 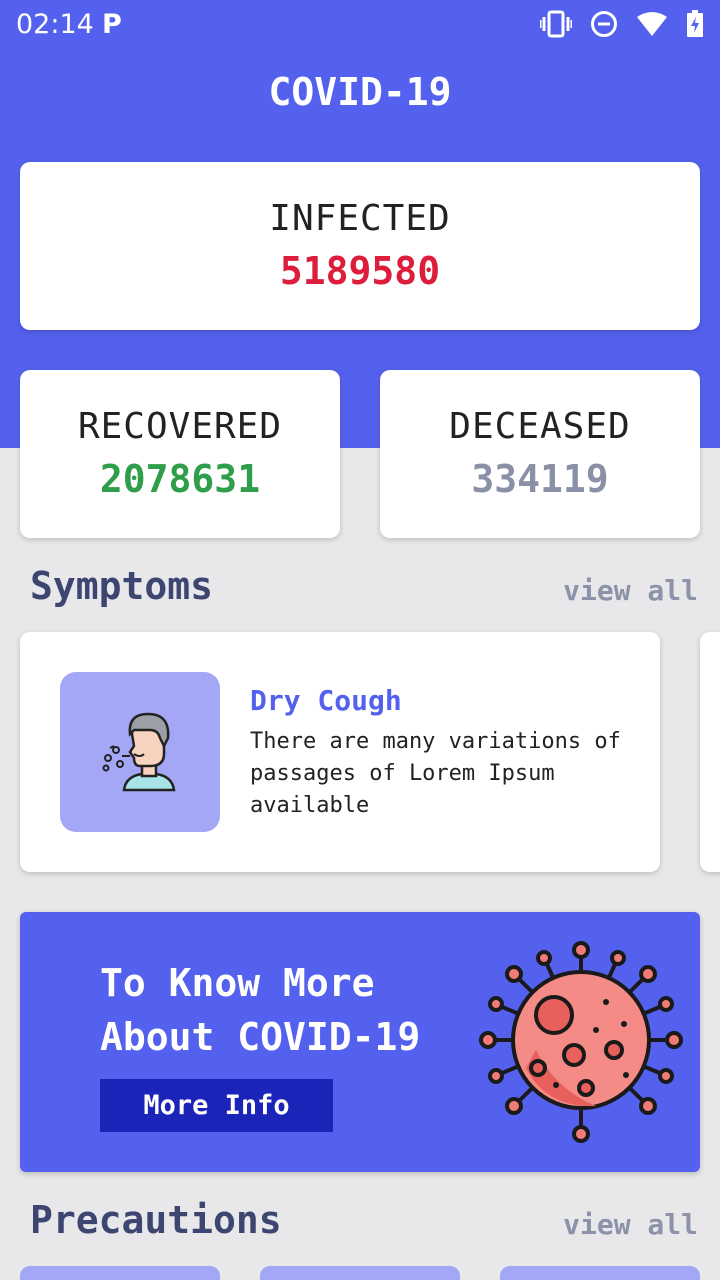 I want to click on recovered-card: RECOVERED 2078631, so click(x=180, y=454).